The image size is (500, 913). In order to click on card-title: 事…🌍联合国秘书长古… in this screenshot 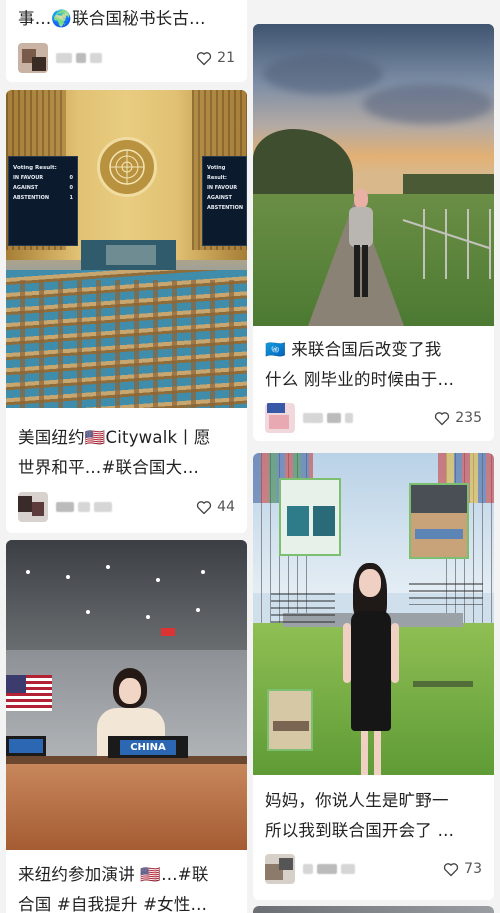, I will do `click(112, 18)`.